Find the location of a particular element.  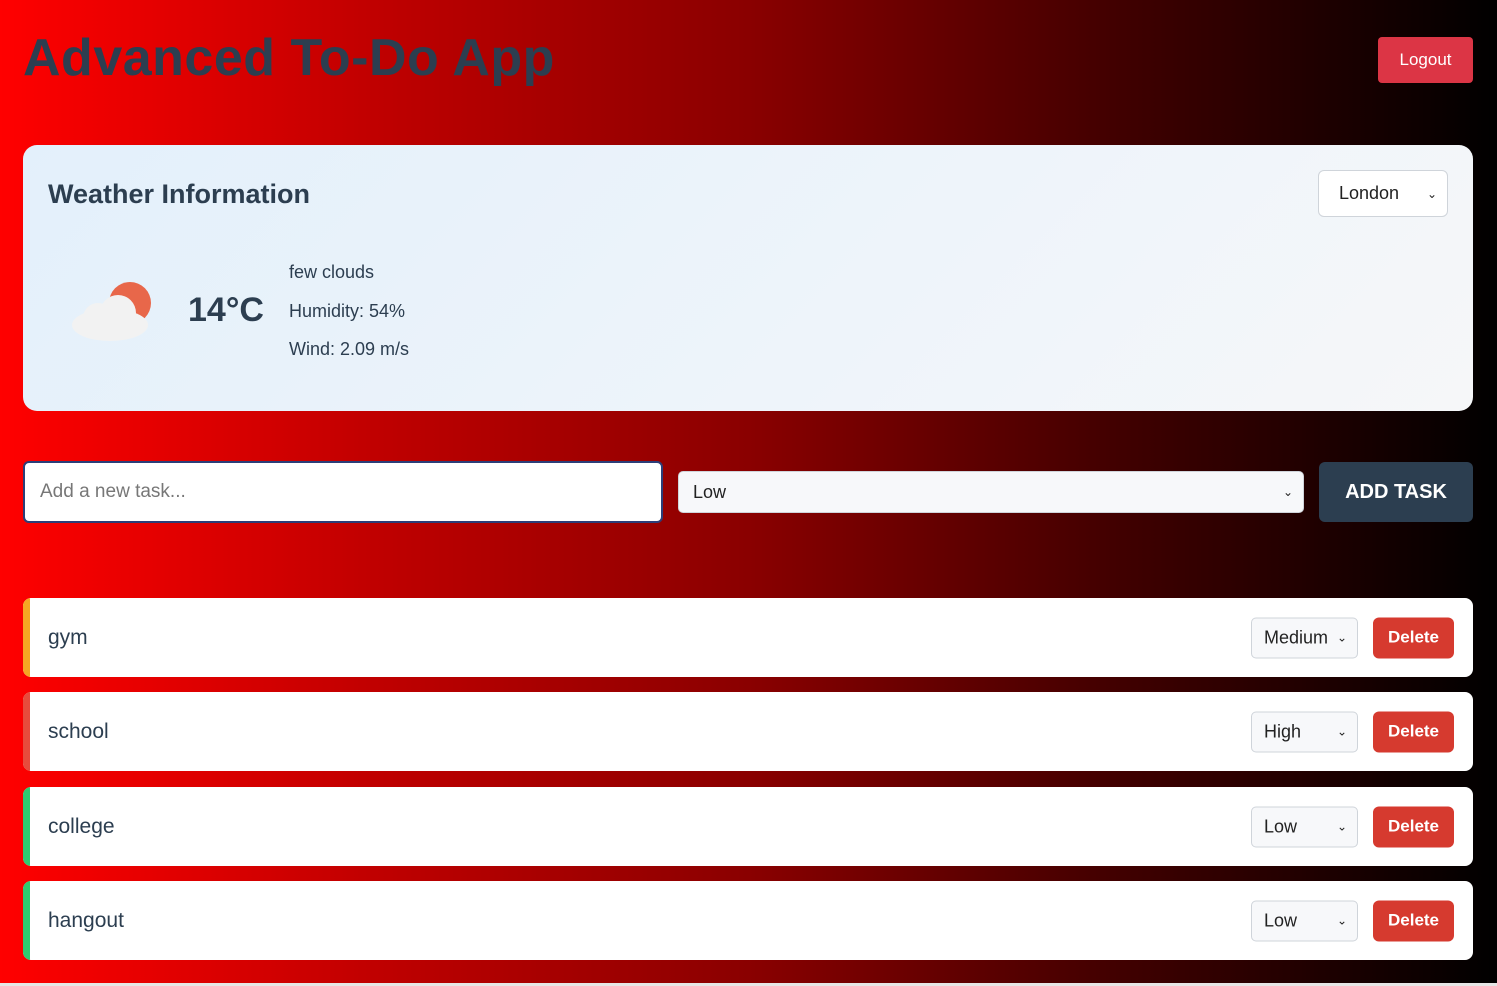

task-name: school is located at coordinates (78, 731).